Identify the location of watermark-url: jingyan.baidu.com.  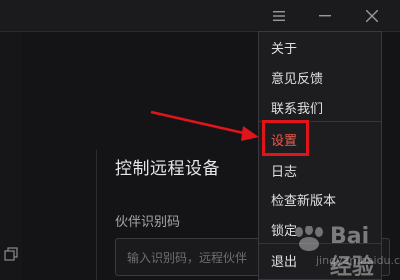
(358, 260).